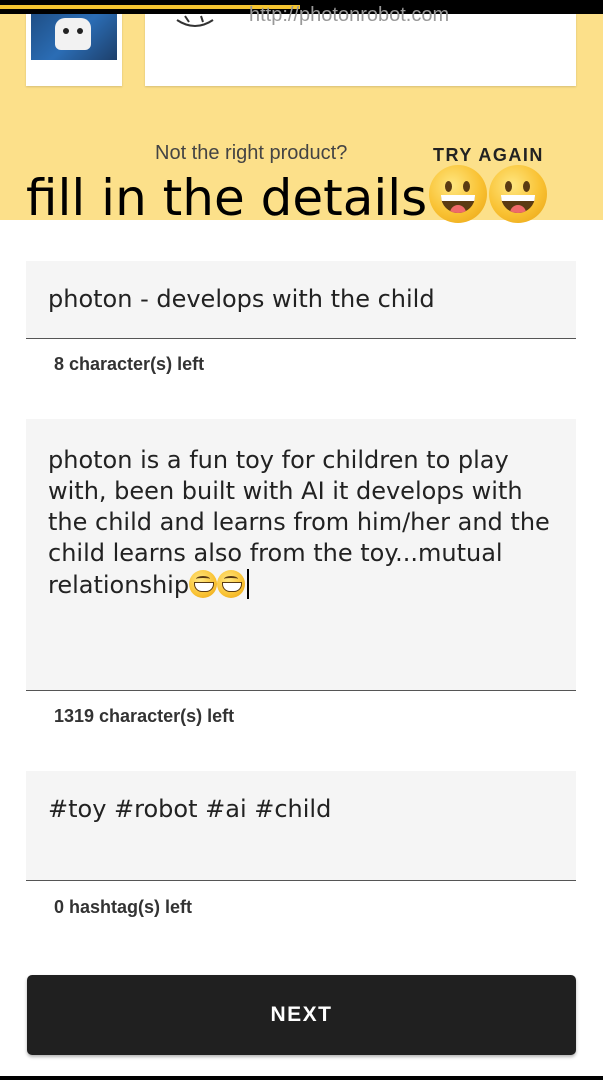  I want to click on description-characters-left: 1319 character(s) left, so click(144, 716).